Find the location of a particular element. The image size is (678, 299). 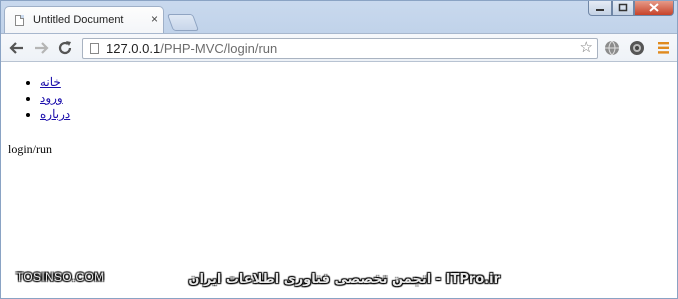

minimize-button is located at coordinates (600, 8).